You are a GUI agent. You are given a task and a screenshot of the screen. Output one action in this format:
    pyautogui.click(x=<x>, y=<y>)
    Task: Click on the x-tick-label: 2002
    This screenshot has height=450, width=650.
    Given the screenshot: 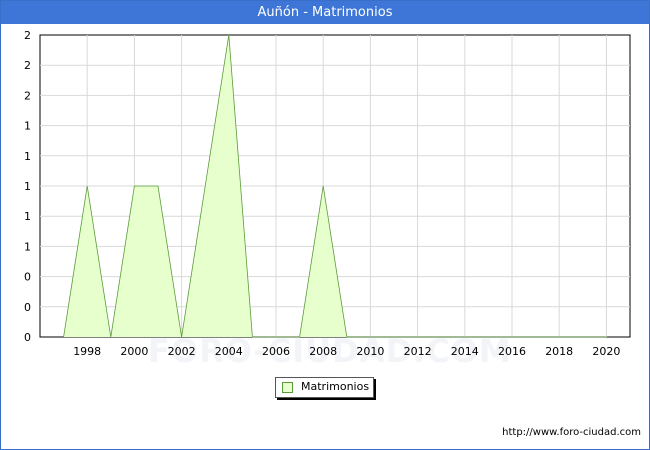 What is the action you would take?
    pyautogui.click(x=182, y=351)
    